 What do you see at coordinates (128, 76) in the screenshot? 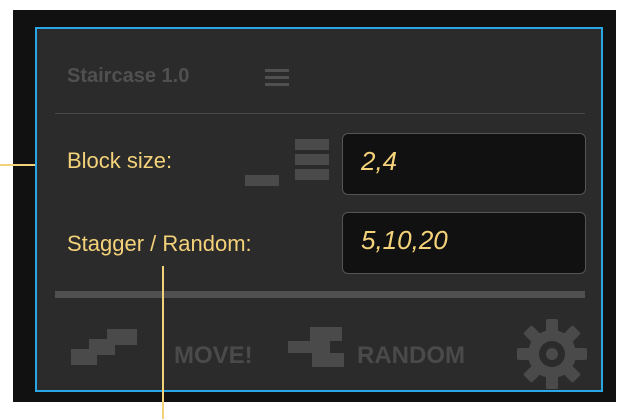
I see `panel-title: Staircase 1.0` at bounding box center [128, 76].